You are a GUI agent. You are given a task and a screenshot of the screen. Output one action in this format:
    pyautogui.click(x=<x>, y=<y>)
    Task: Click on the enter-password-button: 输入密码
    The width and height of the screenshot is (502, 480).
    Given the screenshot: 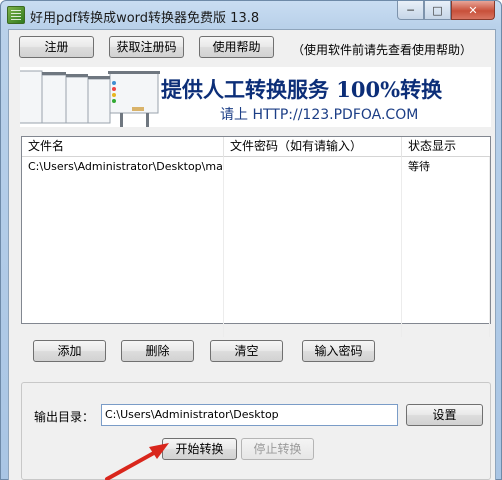 What is the action you would take?
    pyautogui.click(x=338, y=351)
    